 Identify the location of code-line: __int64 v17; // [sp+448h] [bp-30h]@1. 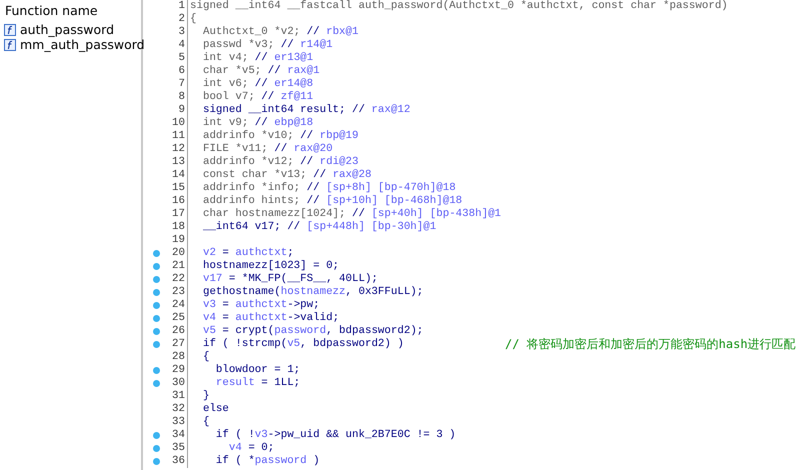
(319, 227).